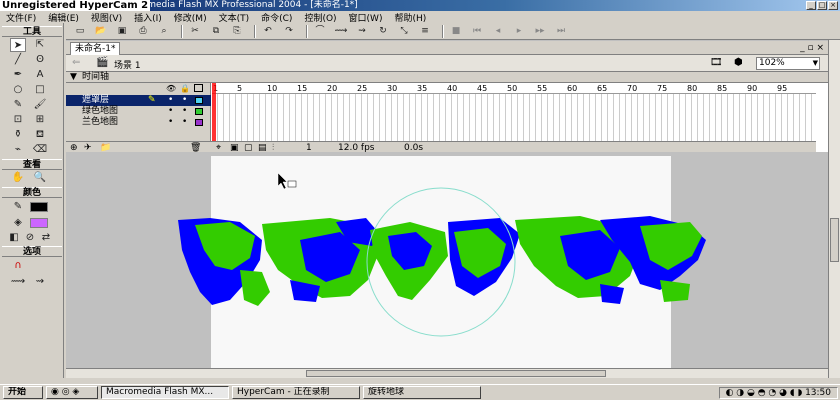 The height and width of the screenshot is (400, 840). What do you see at coordinates (122, 31) in the screenshot?
I see `save-icon: ▣` at bounding box center [122, 31].